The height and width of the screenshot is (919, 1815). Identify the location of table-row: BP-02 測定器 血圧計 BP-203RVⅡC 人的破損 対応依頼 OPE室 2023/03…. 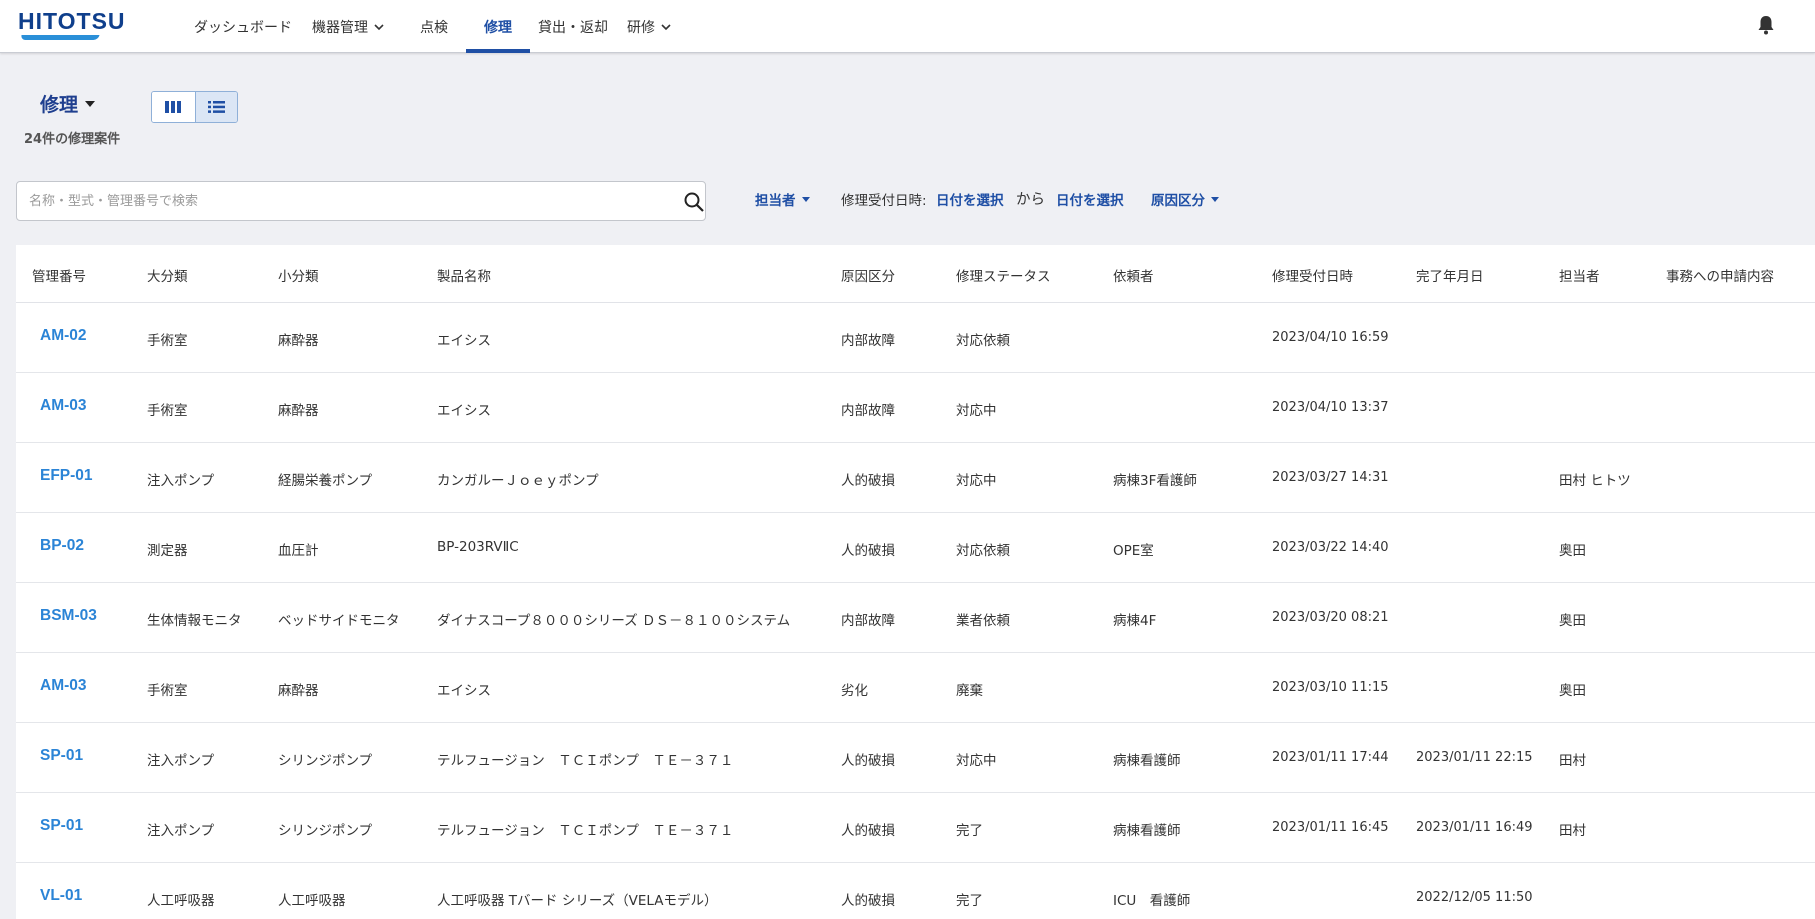
(915, 548).